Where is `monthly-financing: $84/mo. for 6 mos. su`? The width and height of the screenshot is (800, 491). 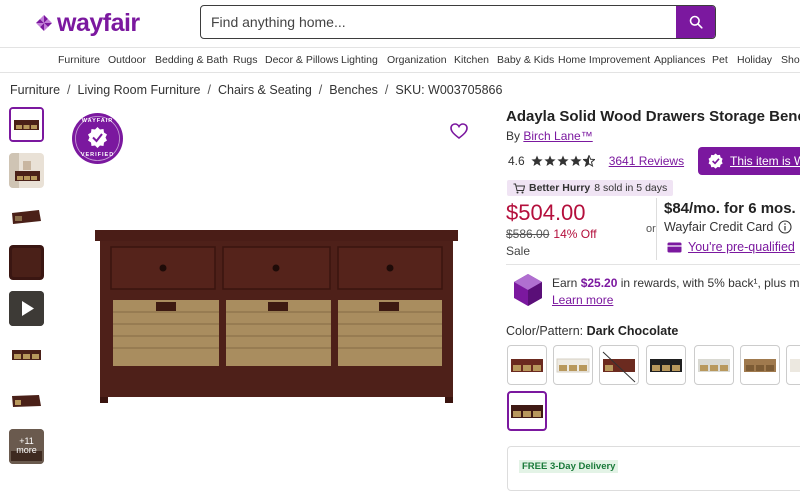
monthly-financing: $84/mo. for 6 mos. su is located at coordinates (732, 208).